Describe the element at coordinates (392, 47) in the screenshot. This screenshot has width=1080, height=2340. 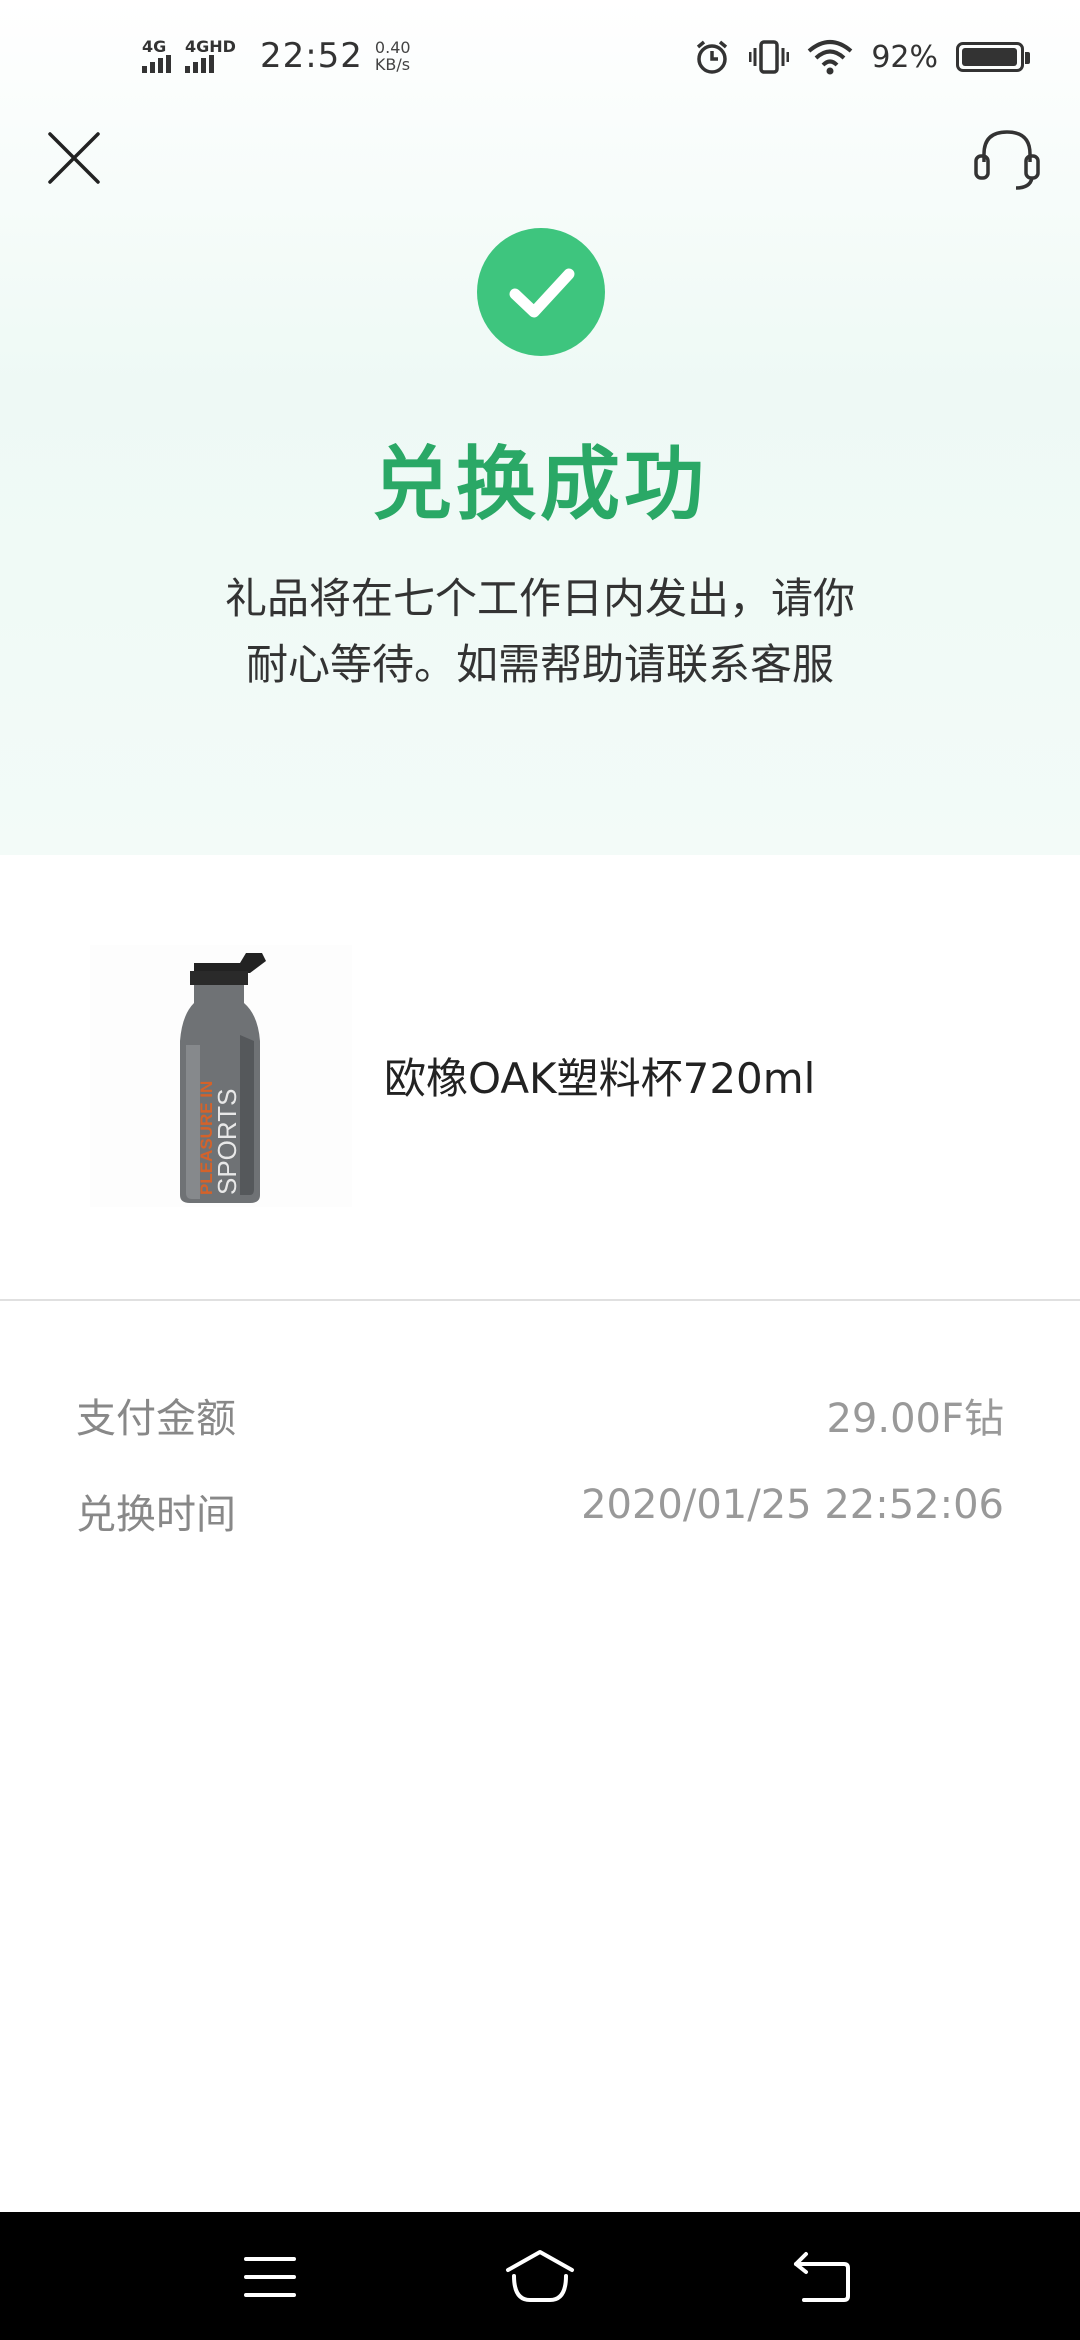
I see `speed-value: 0.40` at that location.